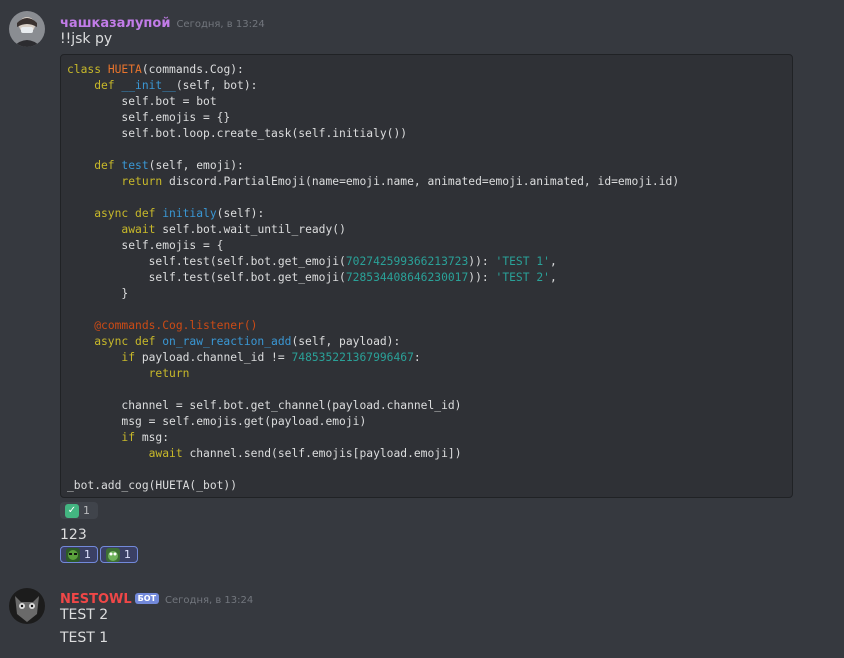 The image size is (844, 658). What do you see at coordinates (147, 598) in the screenshot?
I see `bot-tag: БОТ` at bounding box center [147, 598].